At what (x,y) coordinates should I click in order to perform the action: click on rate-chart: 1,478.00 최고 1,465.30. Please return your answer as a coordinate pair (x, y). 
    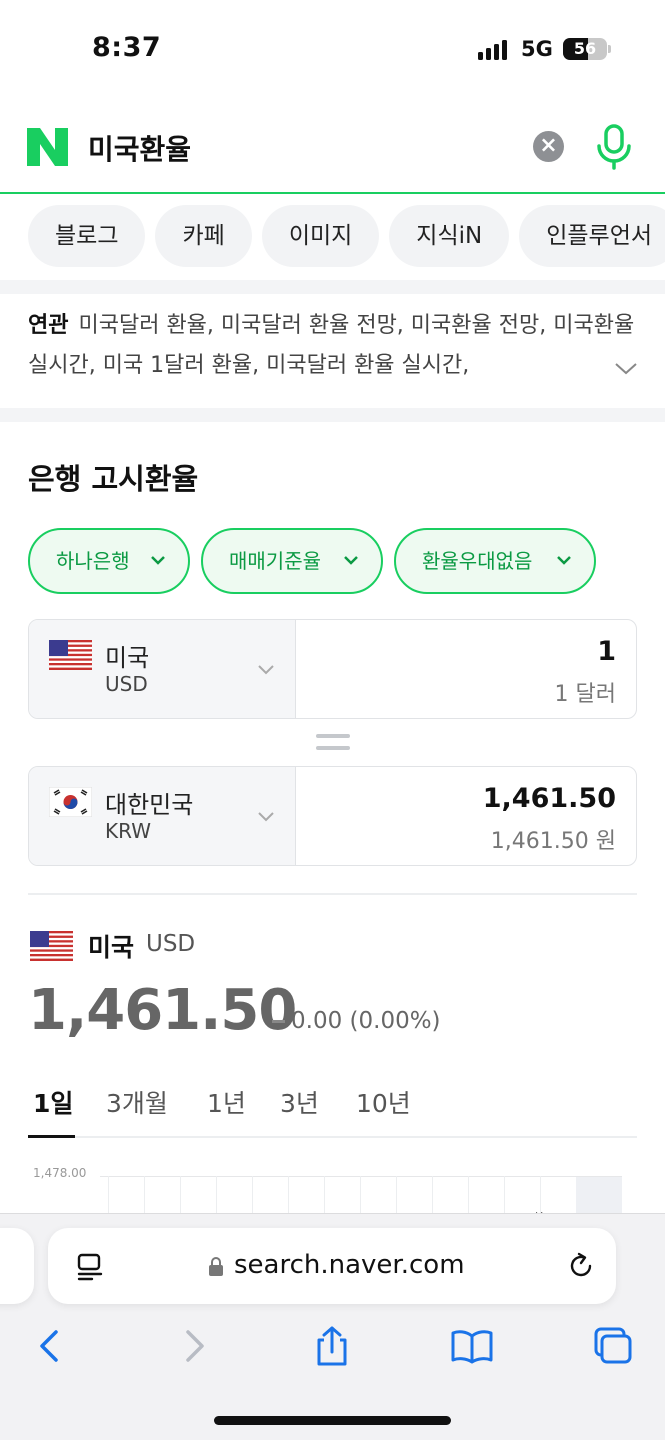
    Looking at the image, I should click on (332, 1193).